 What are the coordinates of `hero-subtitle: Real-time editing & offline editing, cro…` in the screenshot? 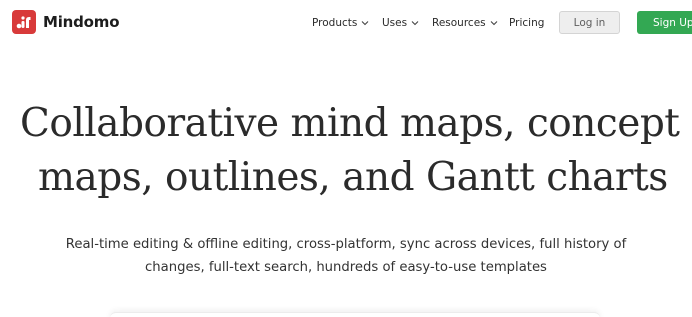 It's located at (346, 256).